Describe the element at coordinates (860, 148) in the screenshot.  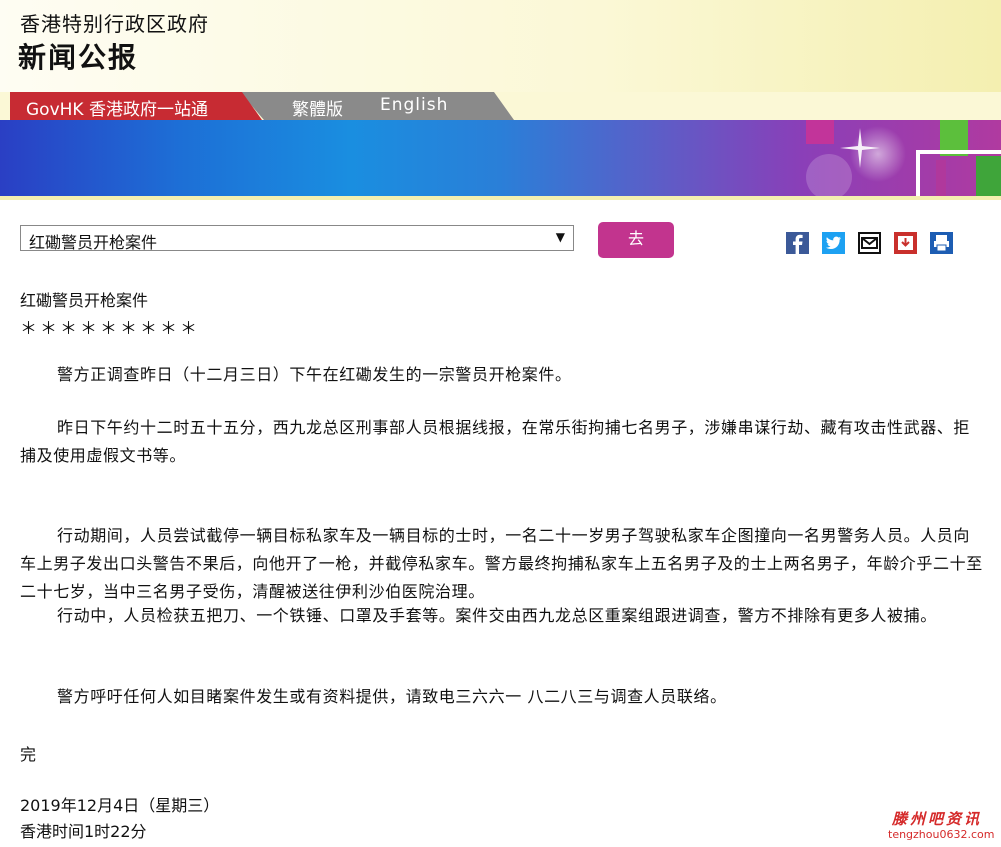
I see `sparkle-icon` at that location.